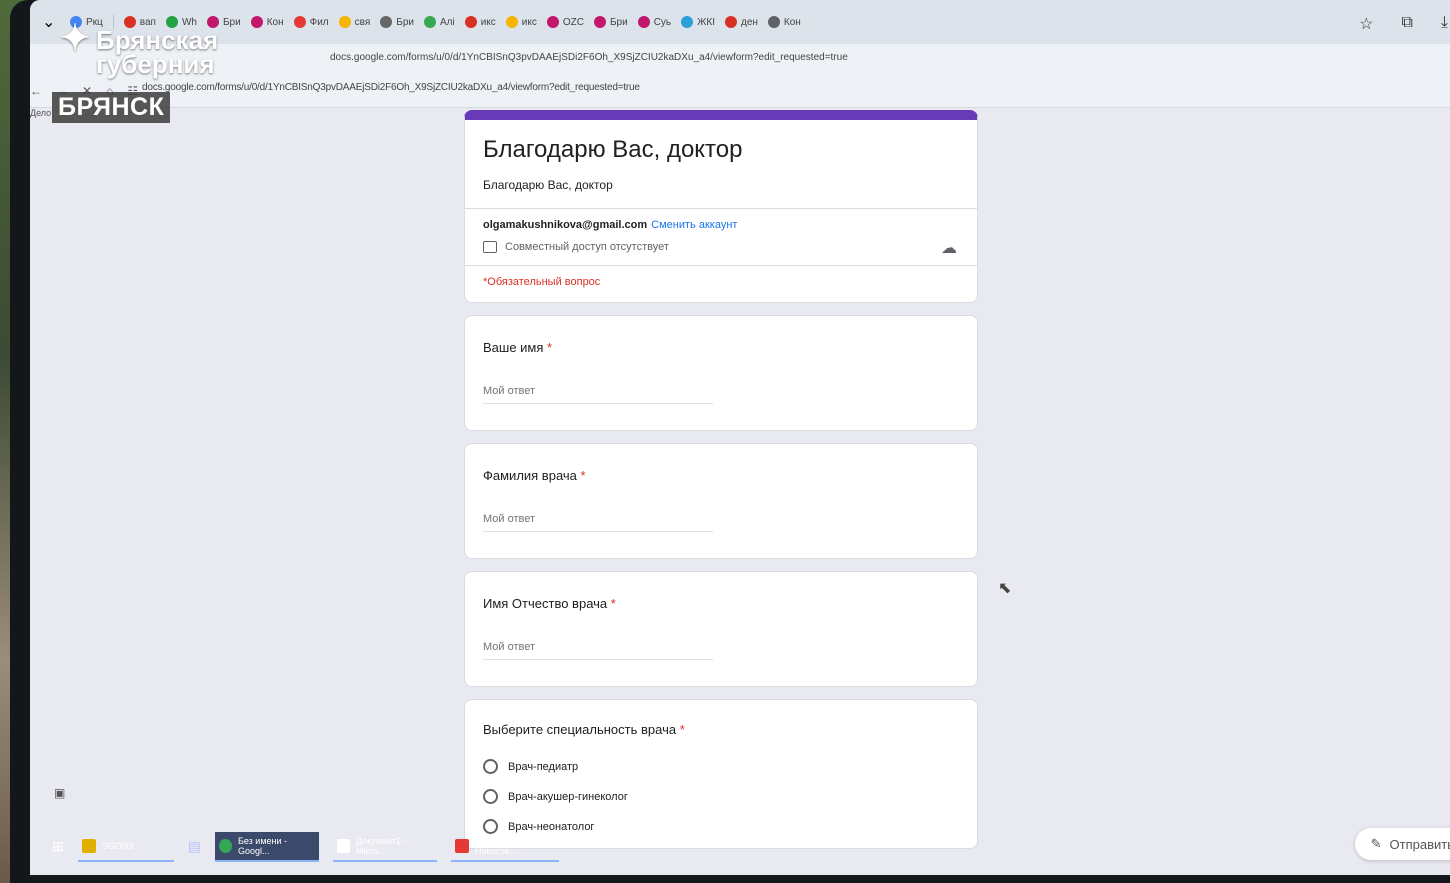 The height and width of the screenshot is (883, 1450). I want to click on radio-option-label: Врач-педиатр, so click(543, 766).